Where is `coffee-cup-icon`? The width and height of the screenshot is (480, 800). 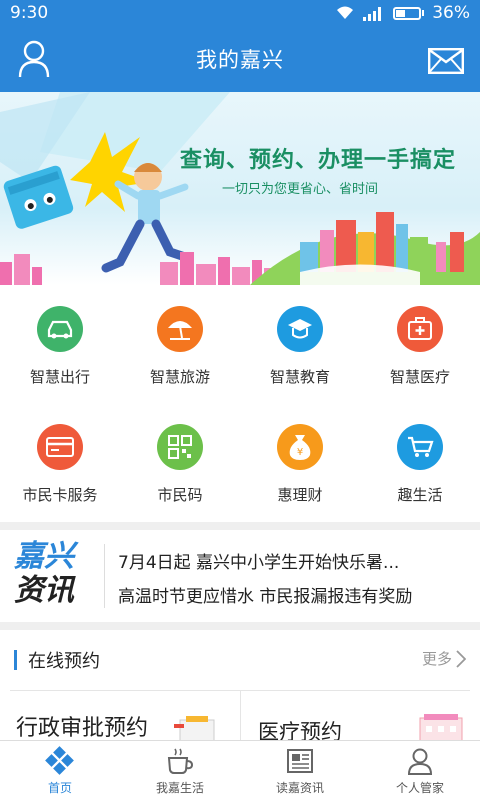
coffee-cup-icon is located at coordinates (180, 761).